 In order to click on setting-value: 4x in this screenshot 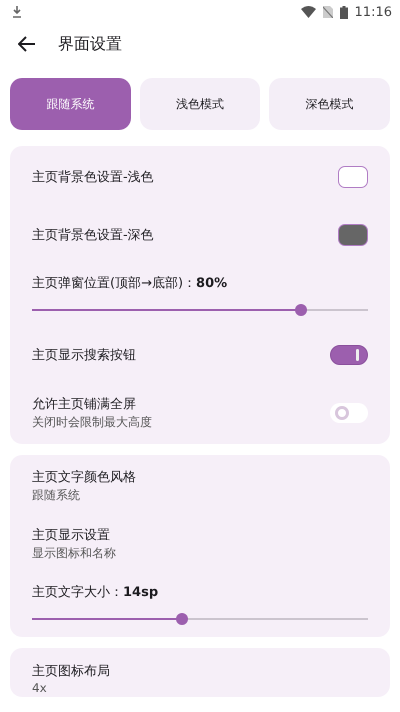, I will do `click(40, 688)`.